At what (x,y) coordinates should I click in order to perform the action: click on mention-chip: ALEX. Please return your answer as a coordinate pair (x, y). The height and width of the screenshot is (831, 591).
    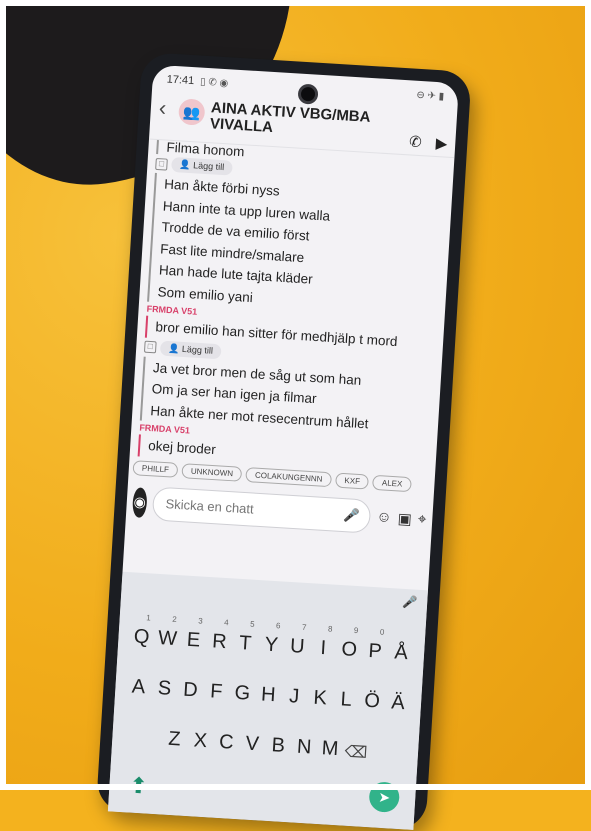
    Looking at the image, I should click on (392, 483).